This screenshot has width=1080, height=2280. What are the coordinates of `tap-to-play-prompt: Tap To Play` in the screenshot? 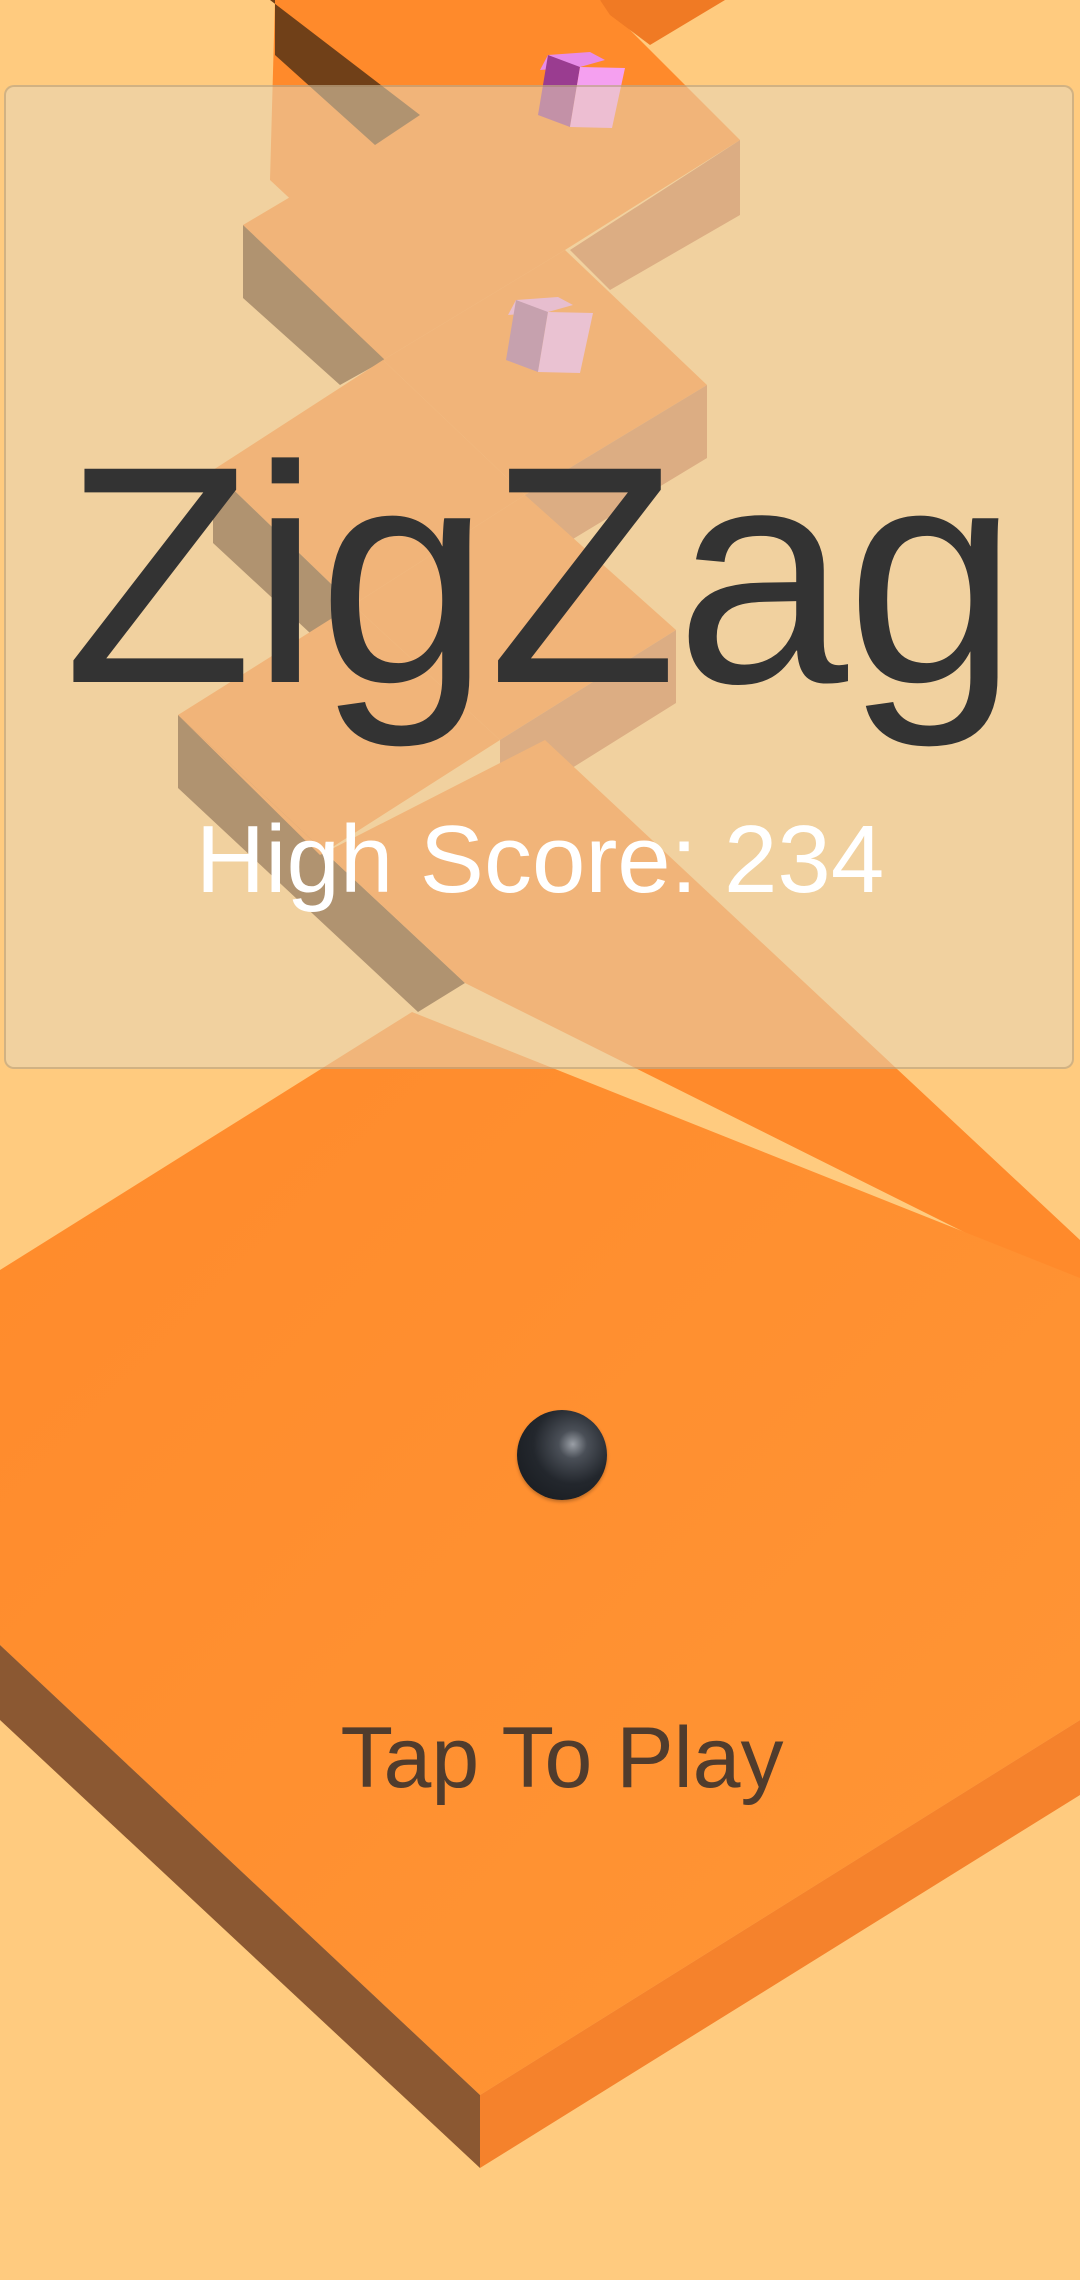 It's located at (540, 1758).